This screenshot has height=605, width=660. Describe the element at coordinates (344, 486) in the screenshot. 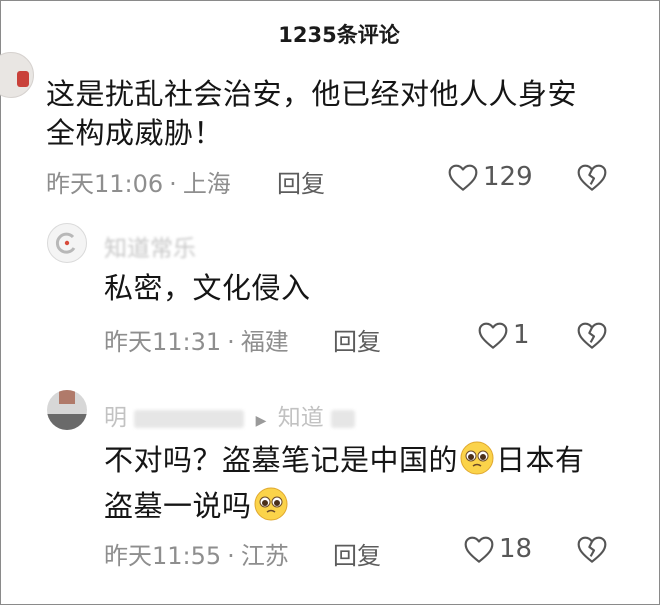

I see `comment-text: 不对吗？盗墓笔记是中国的 日本有 盗墓一说吗` at that location.